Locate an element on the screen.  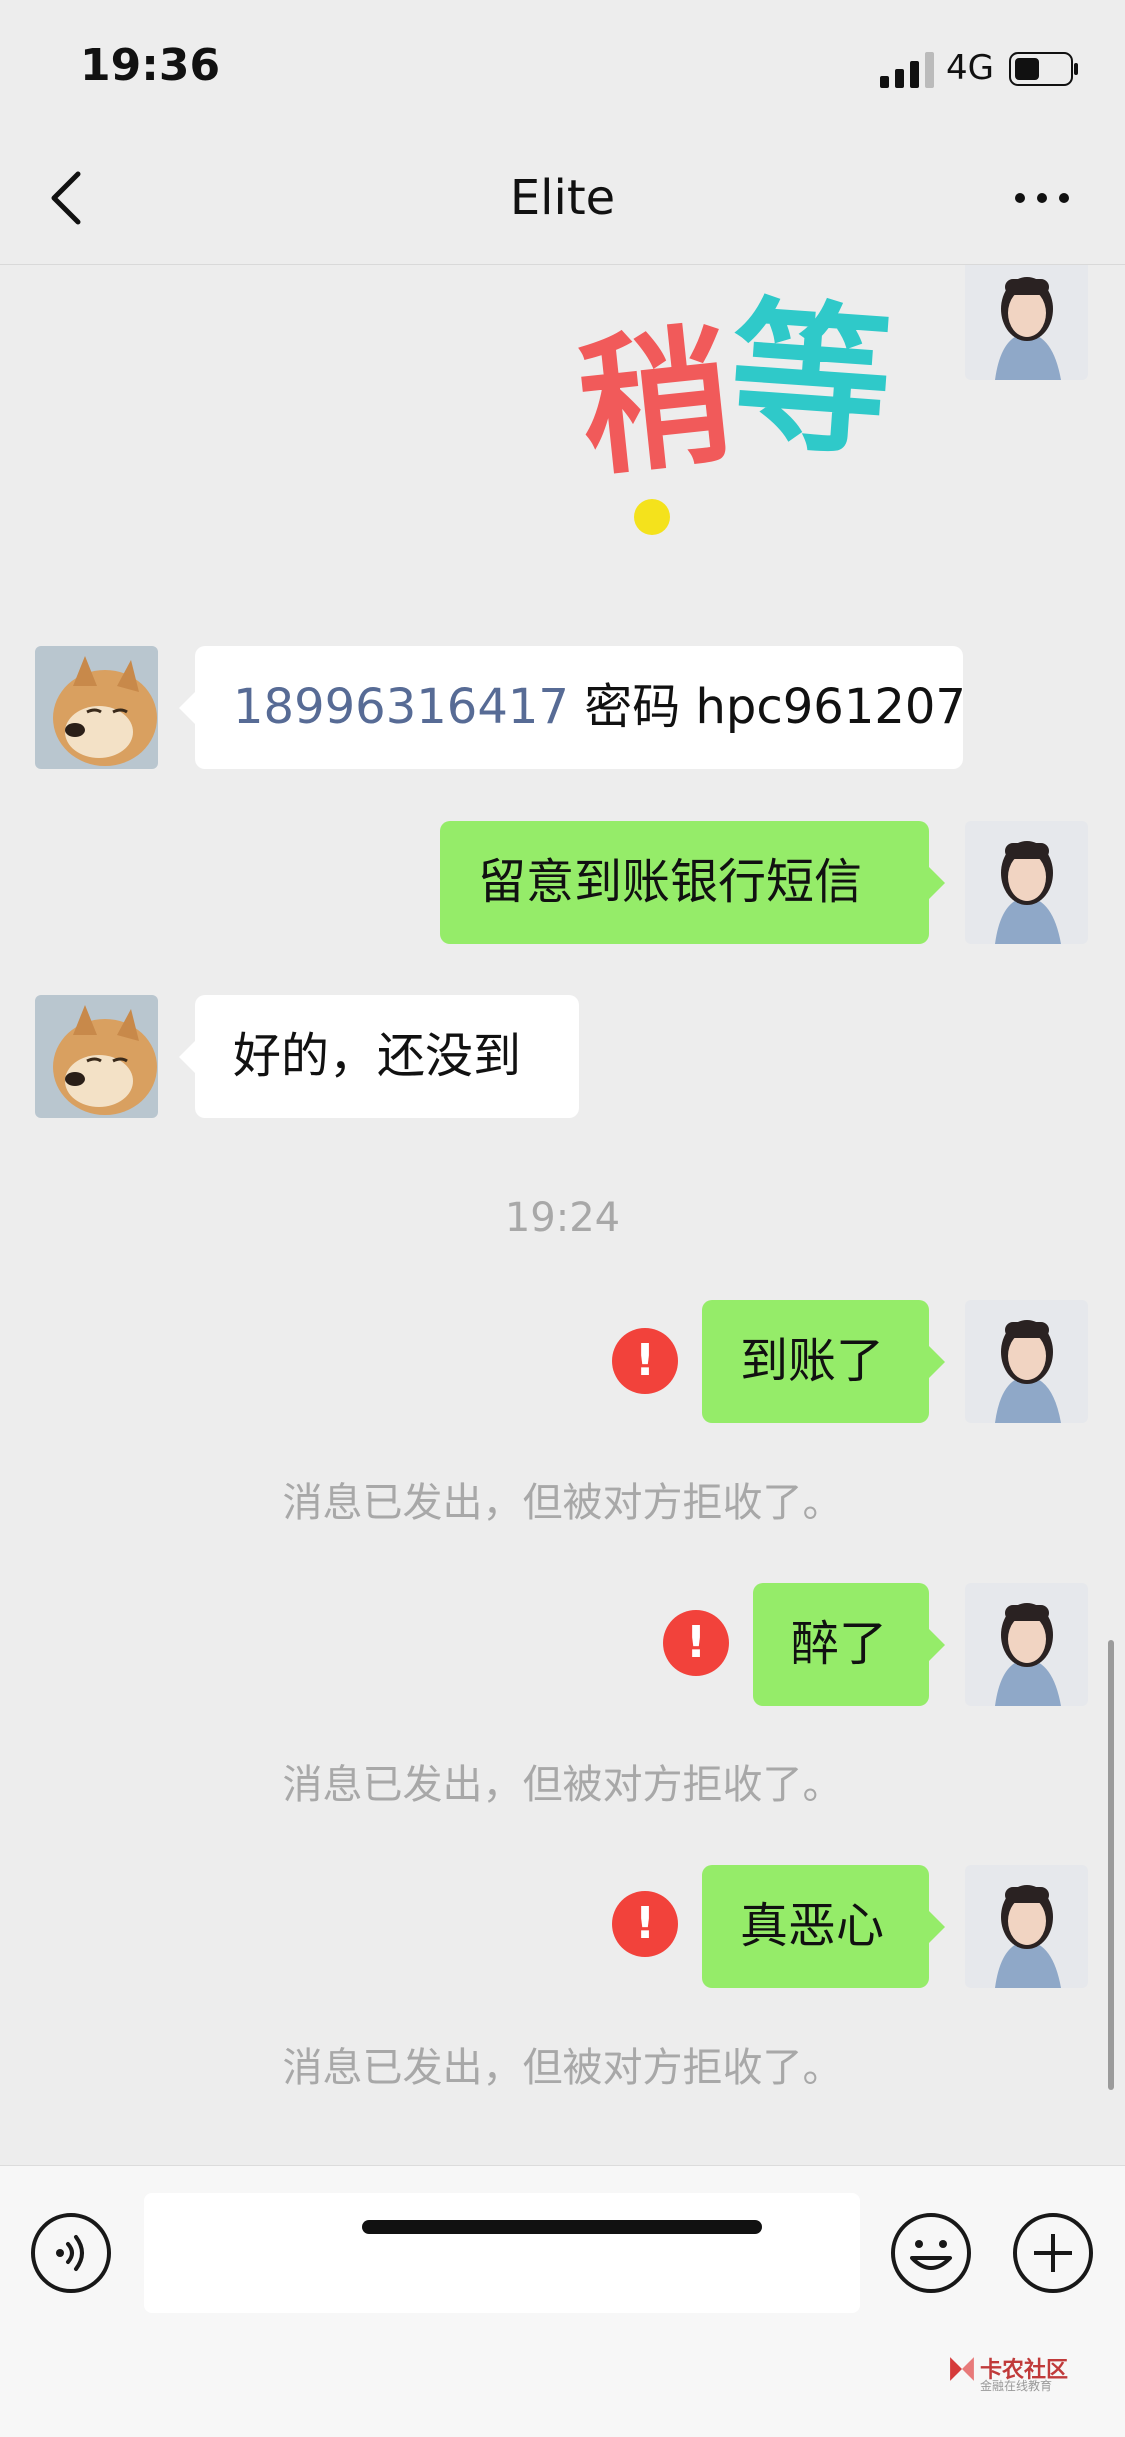
battery-icon is located at coordinates (1043, 69).